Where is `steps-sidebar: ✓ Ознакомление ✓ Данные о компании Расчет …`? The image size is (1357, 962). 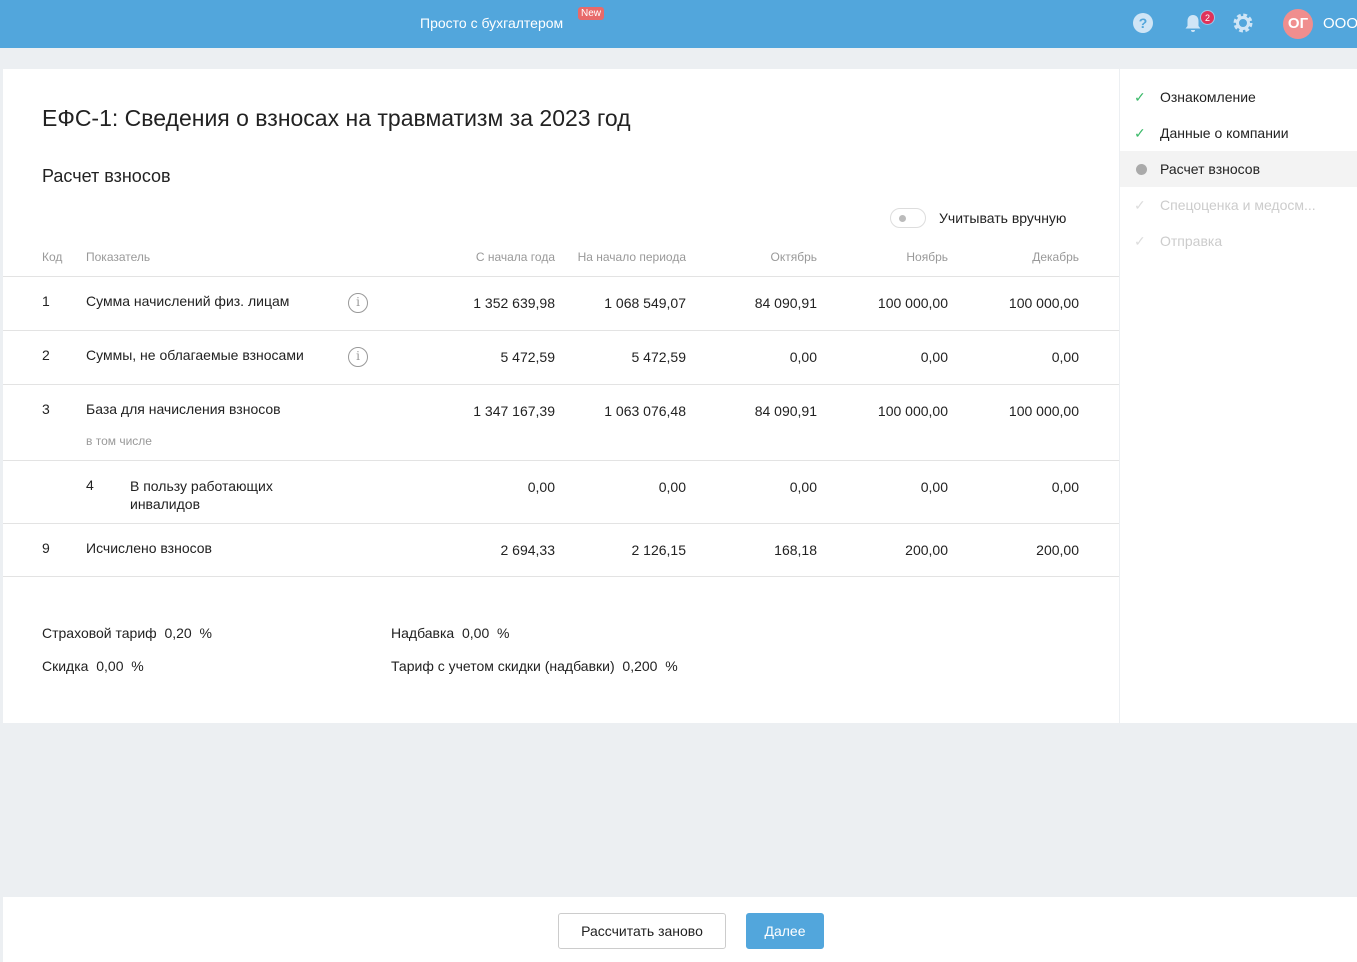
steps-sidebar: ✓ Ознакомление ✓ Данные о компании Расчет … is located at coordinates (1238, 396).